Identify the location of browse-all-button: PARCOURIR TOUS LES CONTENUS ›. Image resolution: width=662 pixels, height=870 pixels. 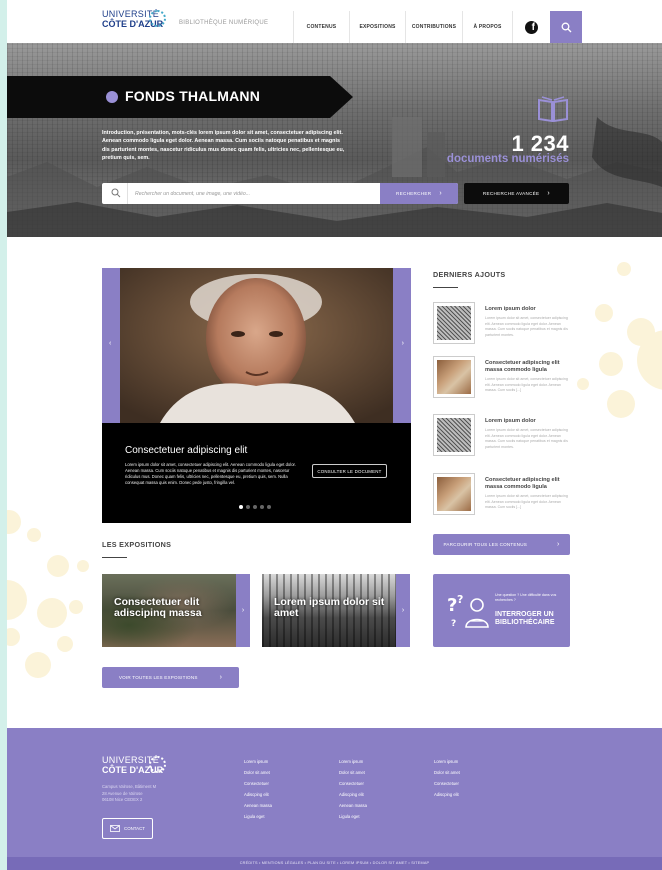
(501, 544).